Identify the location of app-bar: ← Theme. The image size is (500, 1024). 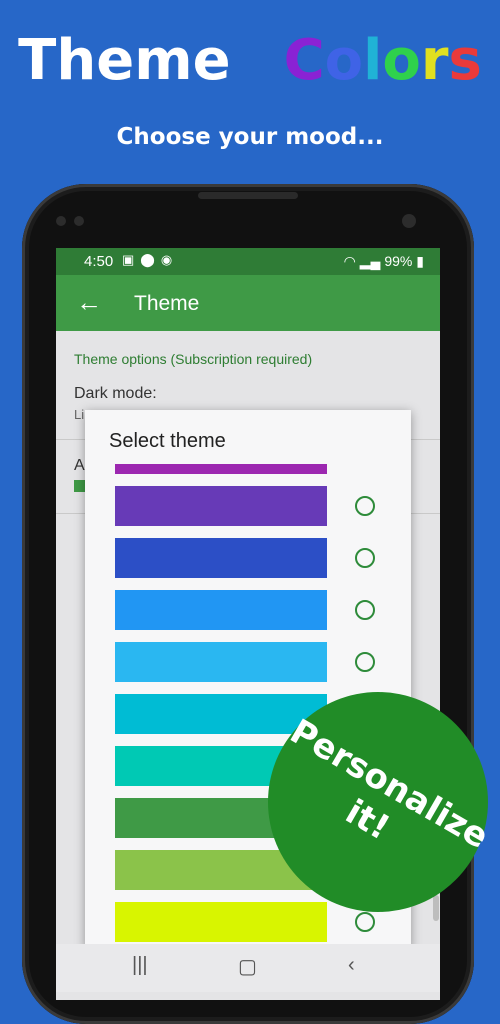
(248, 303).